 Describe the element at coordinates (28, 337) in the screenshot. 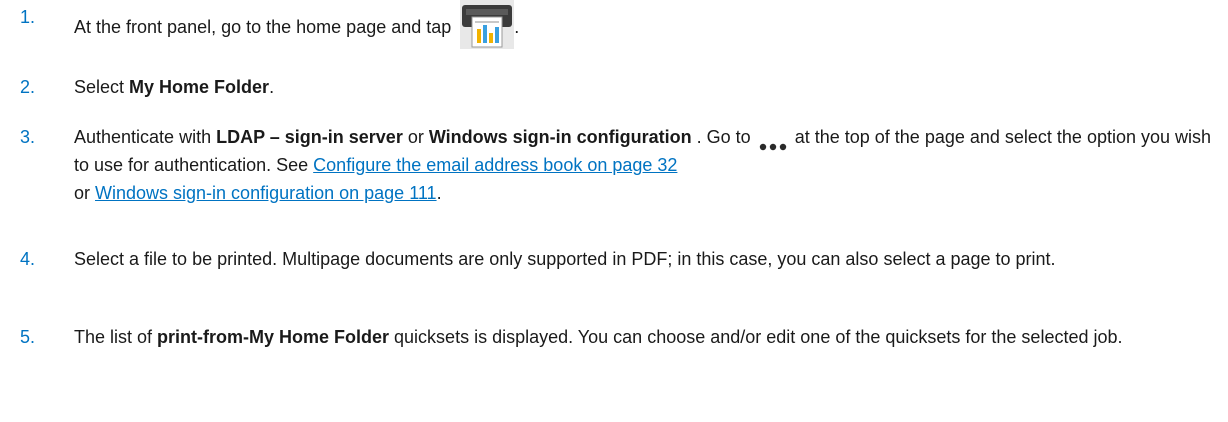

I see `step-number: 5.` at that location.